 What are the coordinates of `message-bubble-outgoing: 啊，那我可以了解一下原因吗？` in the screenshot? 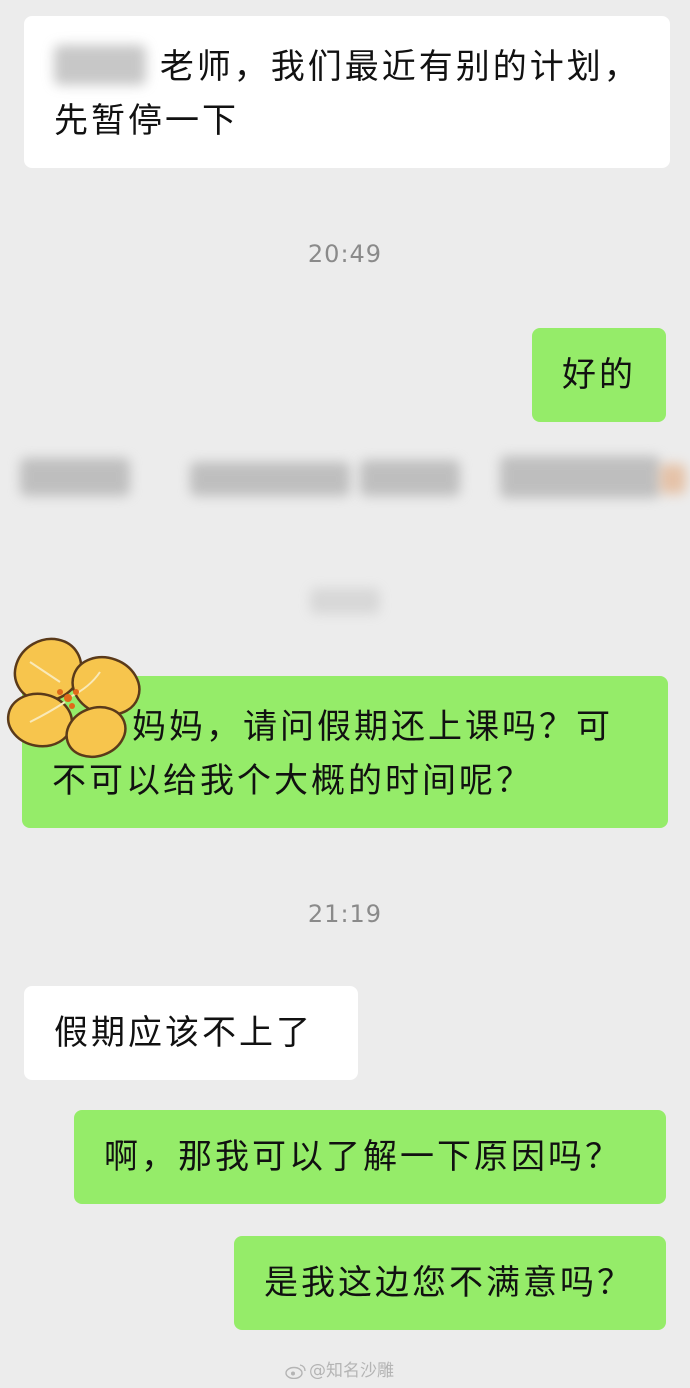 It's located at (370, 1157).